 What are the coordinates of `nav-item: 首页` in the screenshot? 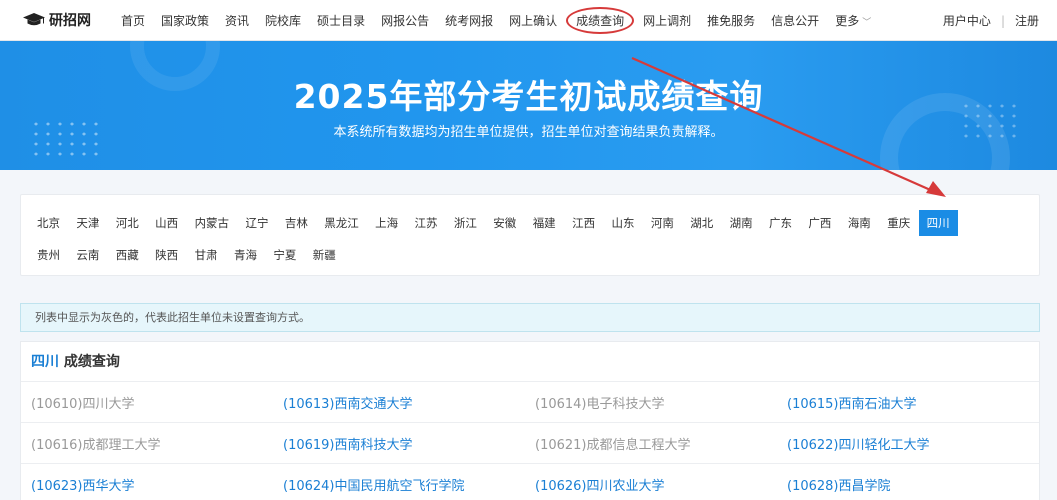 It's located at (133, 20).